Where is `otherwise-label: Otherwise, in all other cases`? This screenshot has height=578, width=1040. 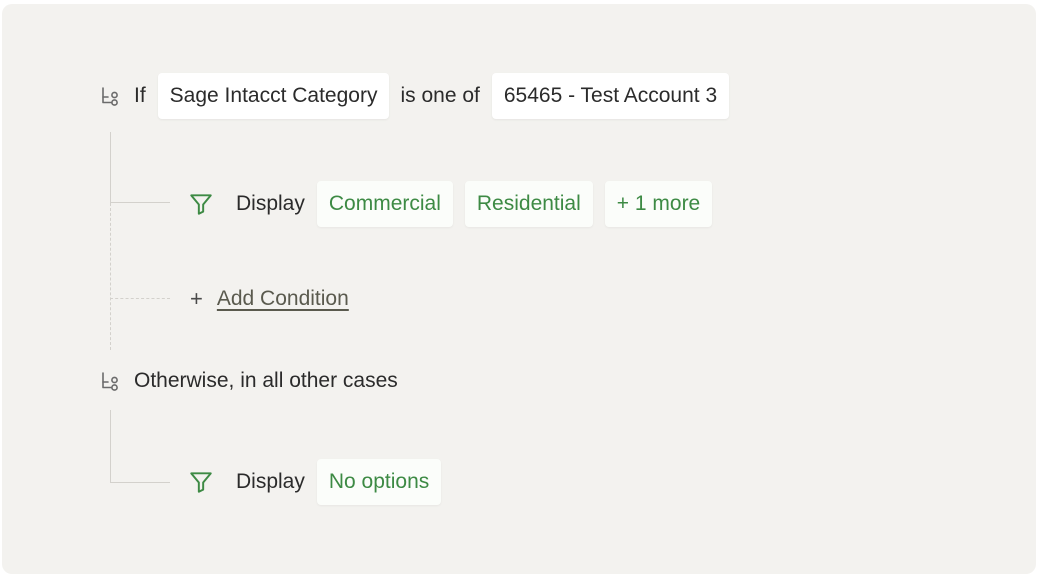
otherwise-label: Otherwise, in all other cases is located at coordinates (266, 380).